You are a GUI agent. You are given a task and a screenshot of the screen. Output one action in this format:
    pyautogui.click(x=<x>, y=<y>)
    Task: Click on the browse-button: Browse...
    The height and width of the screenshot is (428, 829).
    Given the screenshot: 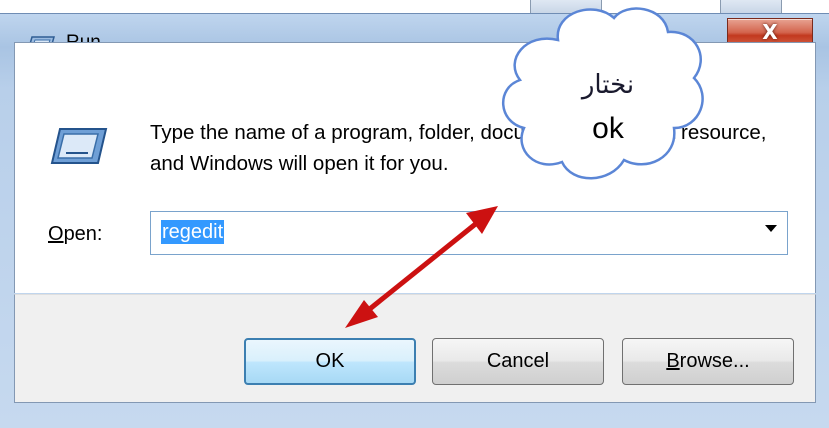 What is the action you would take?
    pyautogui.click(x=708, y=361)
    